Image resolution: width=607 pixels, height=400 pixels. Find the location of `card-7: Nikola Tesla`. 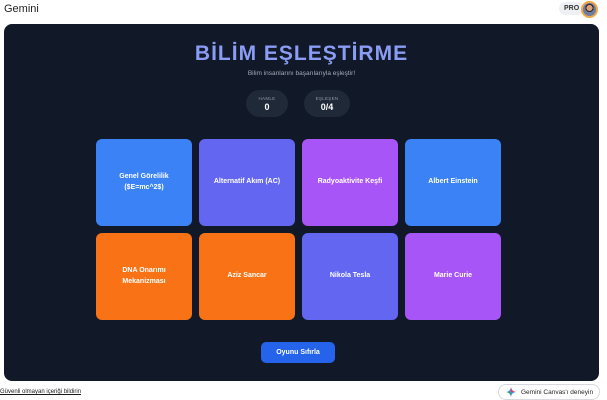

card-7: Nikola Tesla is located at coordinates (350, 276).